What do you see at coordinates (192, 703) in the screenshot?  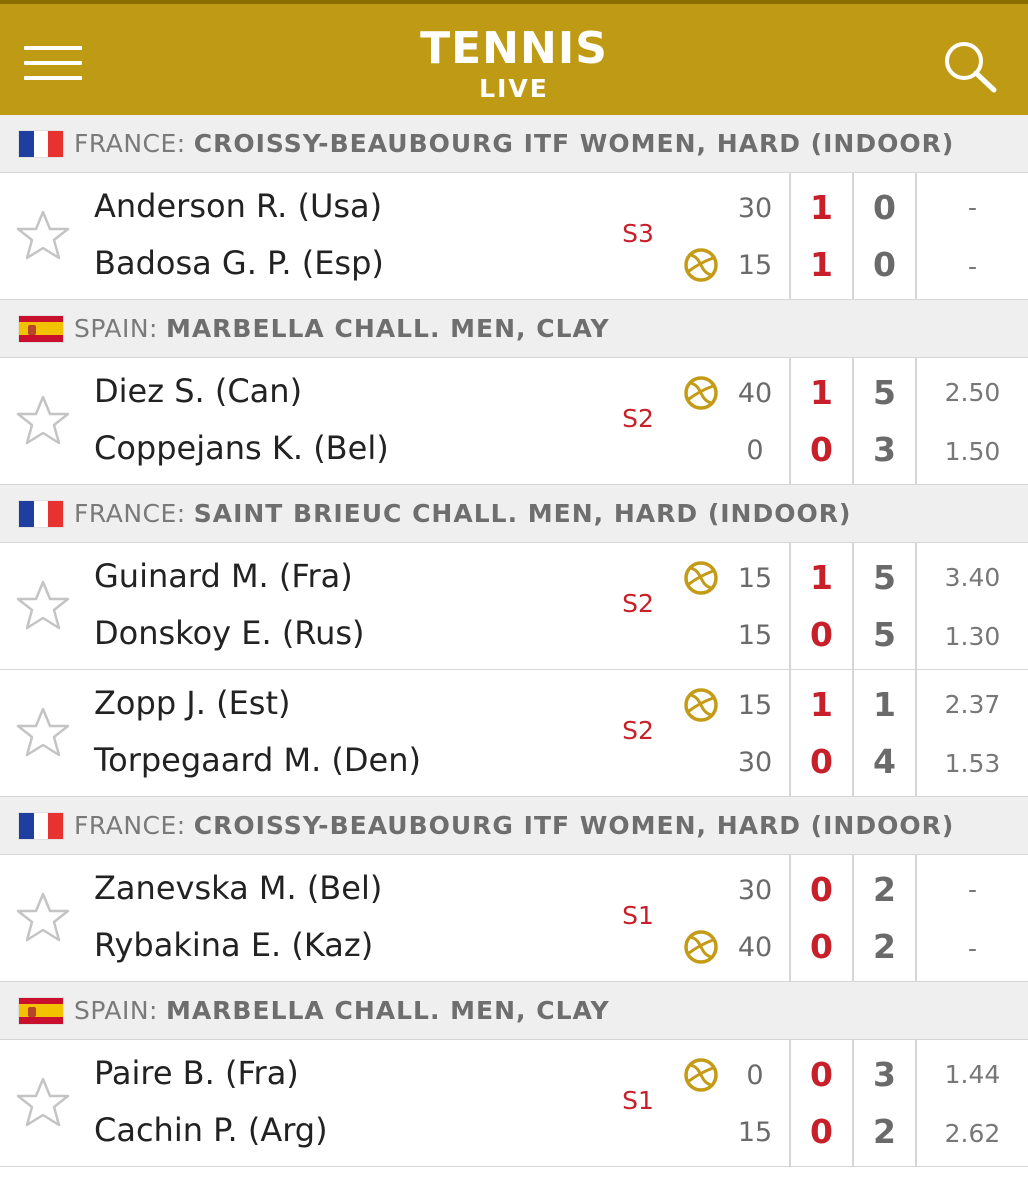 I see `player-name: Zopp J. (Est)` at bounding box center [192, 703].